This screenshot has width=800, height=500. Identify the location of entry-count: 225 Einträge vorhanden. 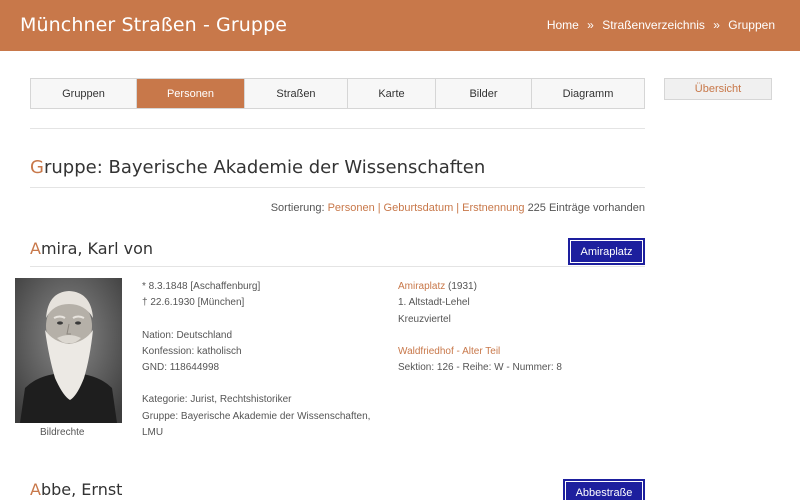
(586, 208).